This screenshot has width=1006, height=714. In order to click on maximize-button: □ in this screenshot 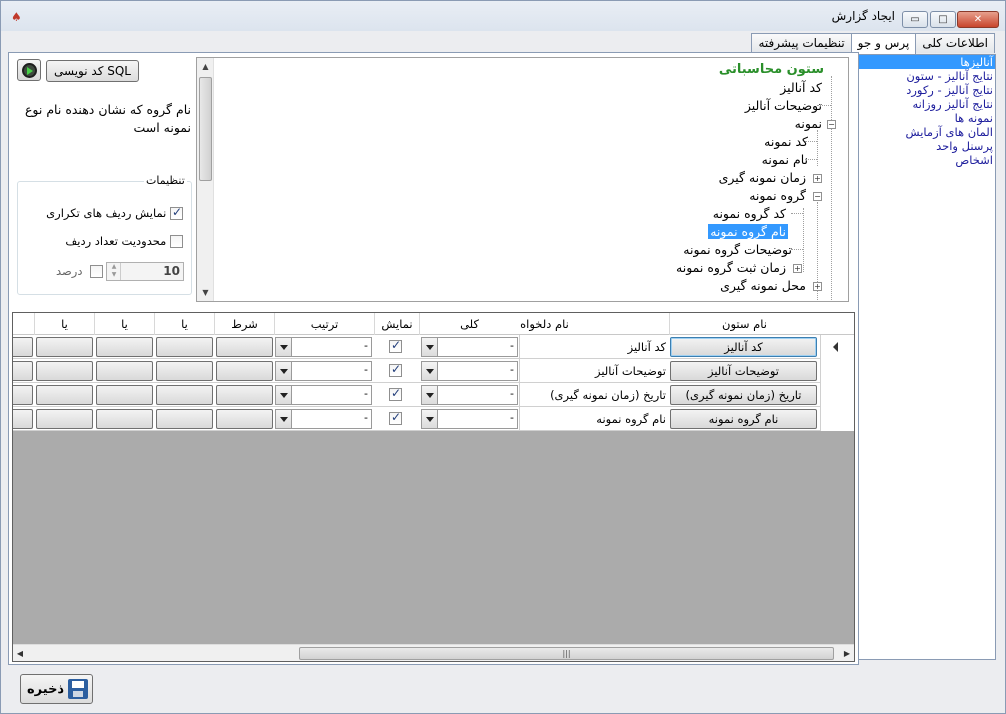, I will do `click(943, 19)`.